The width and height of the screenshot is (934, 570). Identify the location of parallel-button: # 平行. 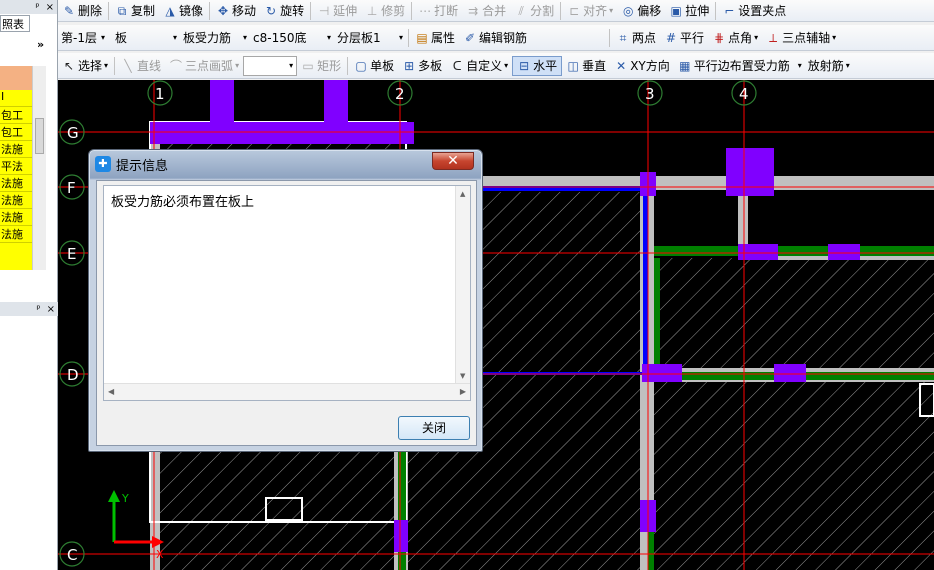
(684, 38).